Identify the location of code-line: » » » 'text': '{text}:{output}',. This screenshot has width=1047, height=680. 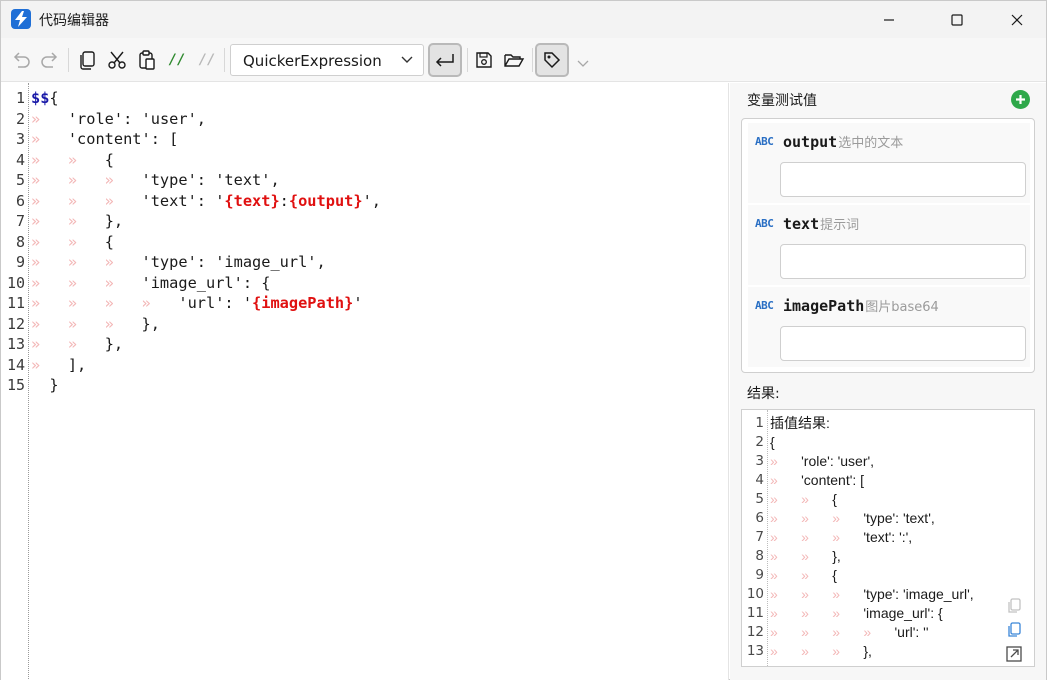
(206, 201).